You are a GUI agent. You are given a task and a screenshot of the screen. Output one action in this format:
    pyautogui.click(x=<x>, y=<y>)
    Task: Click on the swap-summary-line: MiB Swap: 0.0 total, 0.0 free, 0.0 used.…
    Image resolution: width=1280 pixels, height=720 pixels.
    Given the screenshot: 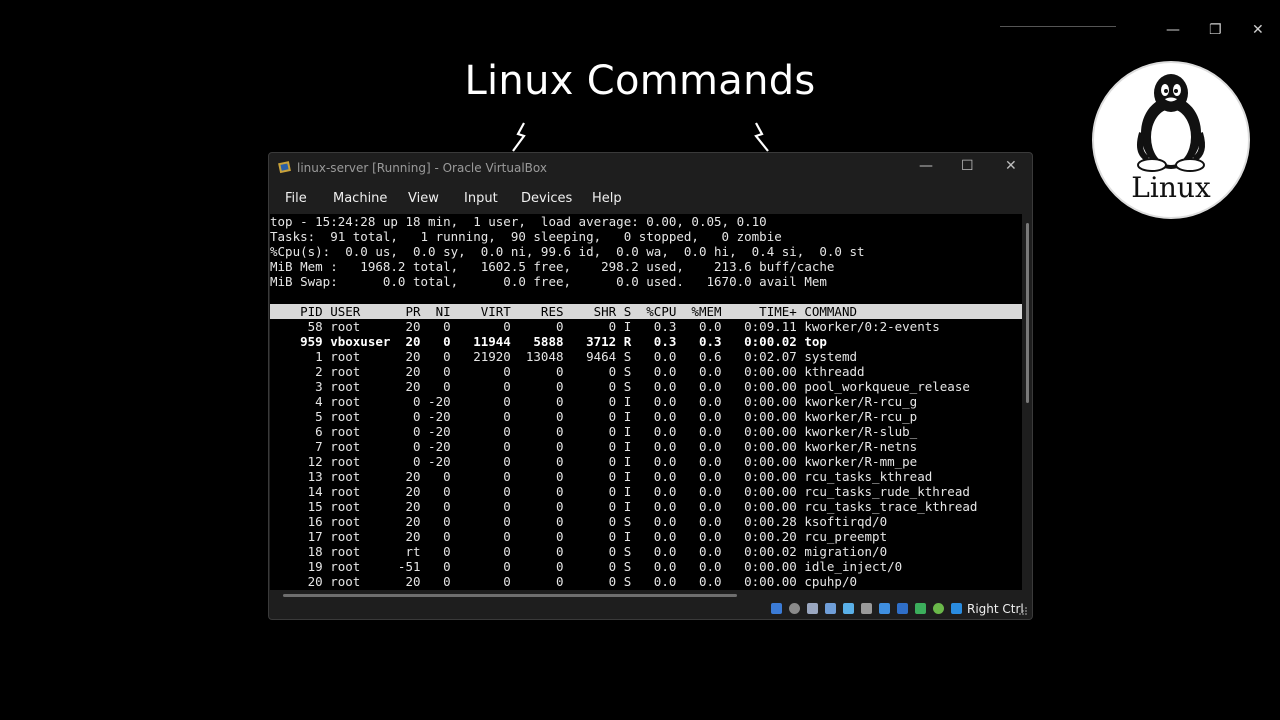 What is the action you would take?
    pyautogui.click(x=548, y=281)
    